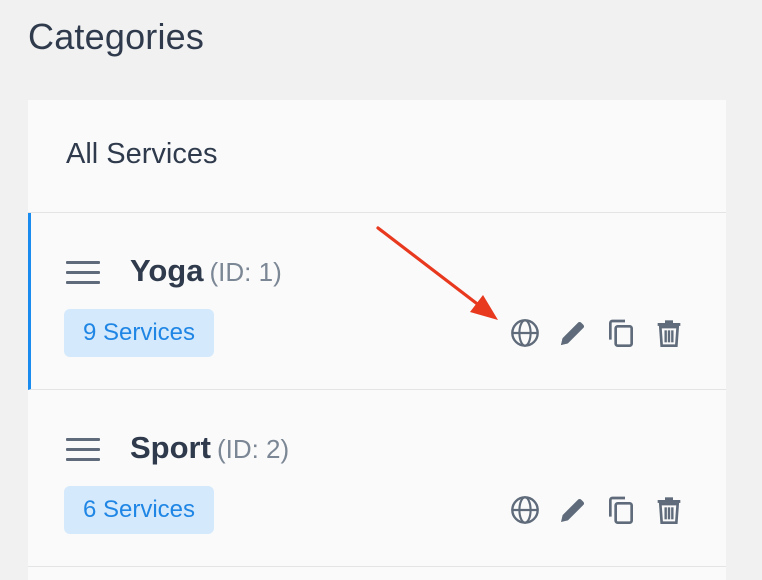 This screenshot has width=762, height=580. What do you see at coordinates (167, 270) in the screenshot?
I see `category-name: Yoga` at bounding box center [167, 270].